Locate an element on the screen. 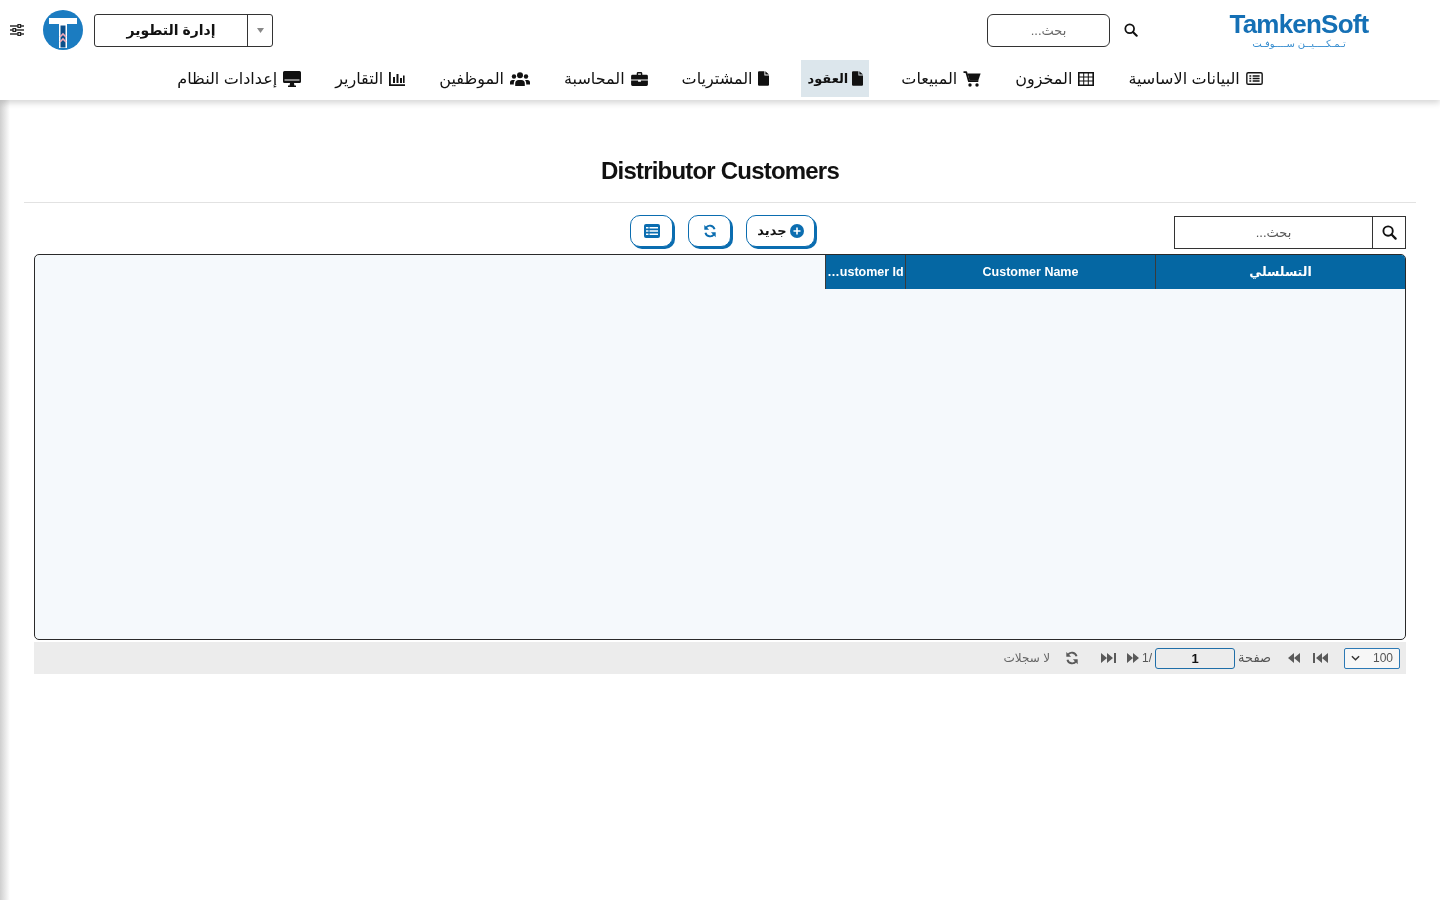 Image resolution: width=1440 pixels, height=900 pixels. nav-item: الموظفين is located at coordinates (484, 78).